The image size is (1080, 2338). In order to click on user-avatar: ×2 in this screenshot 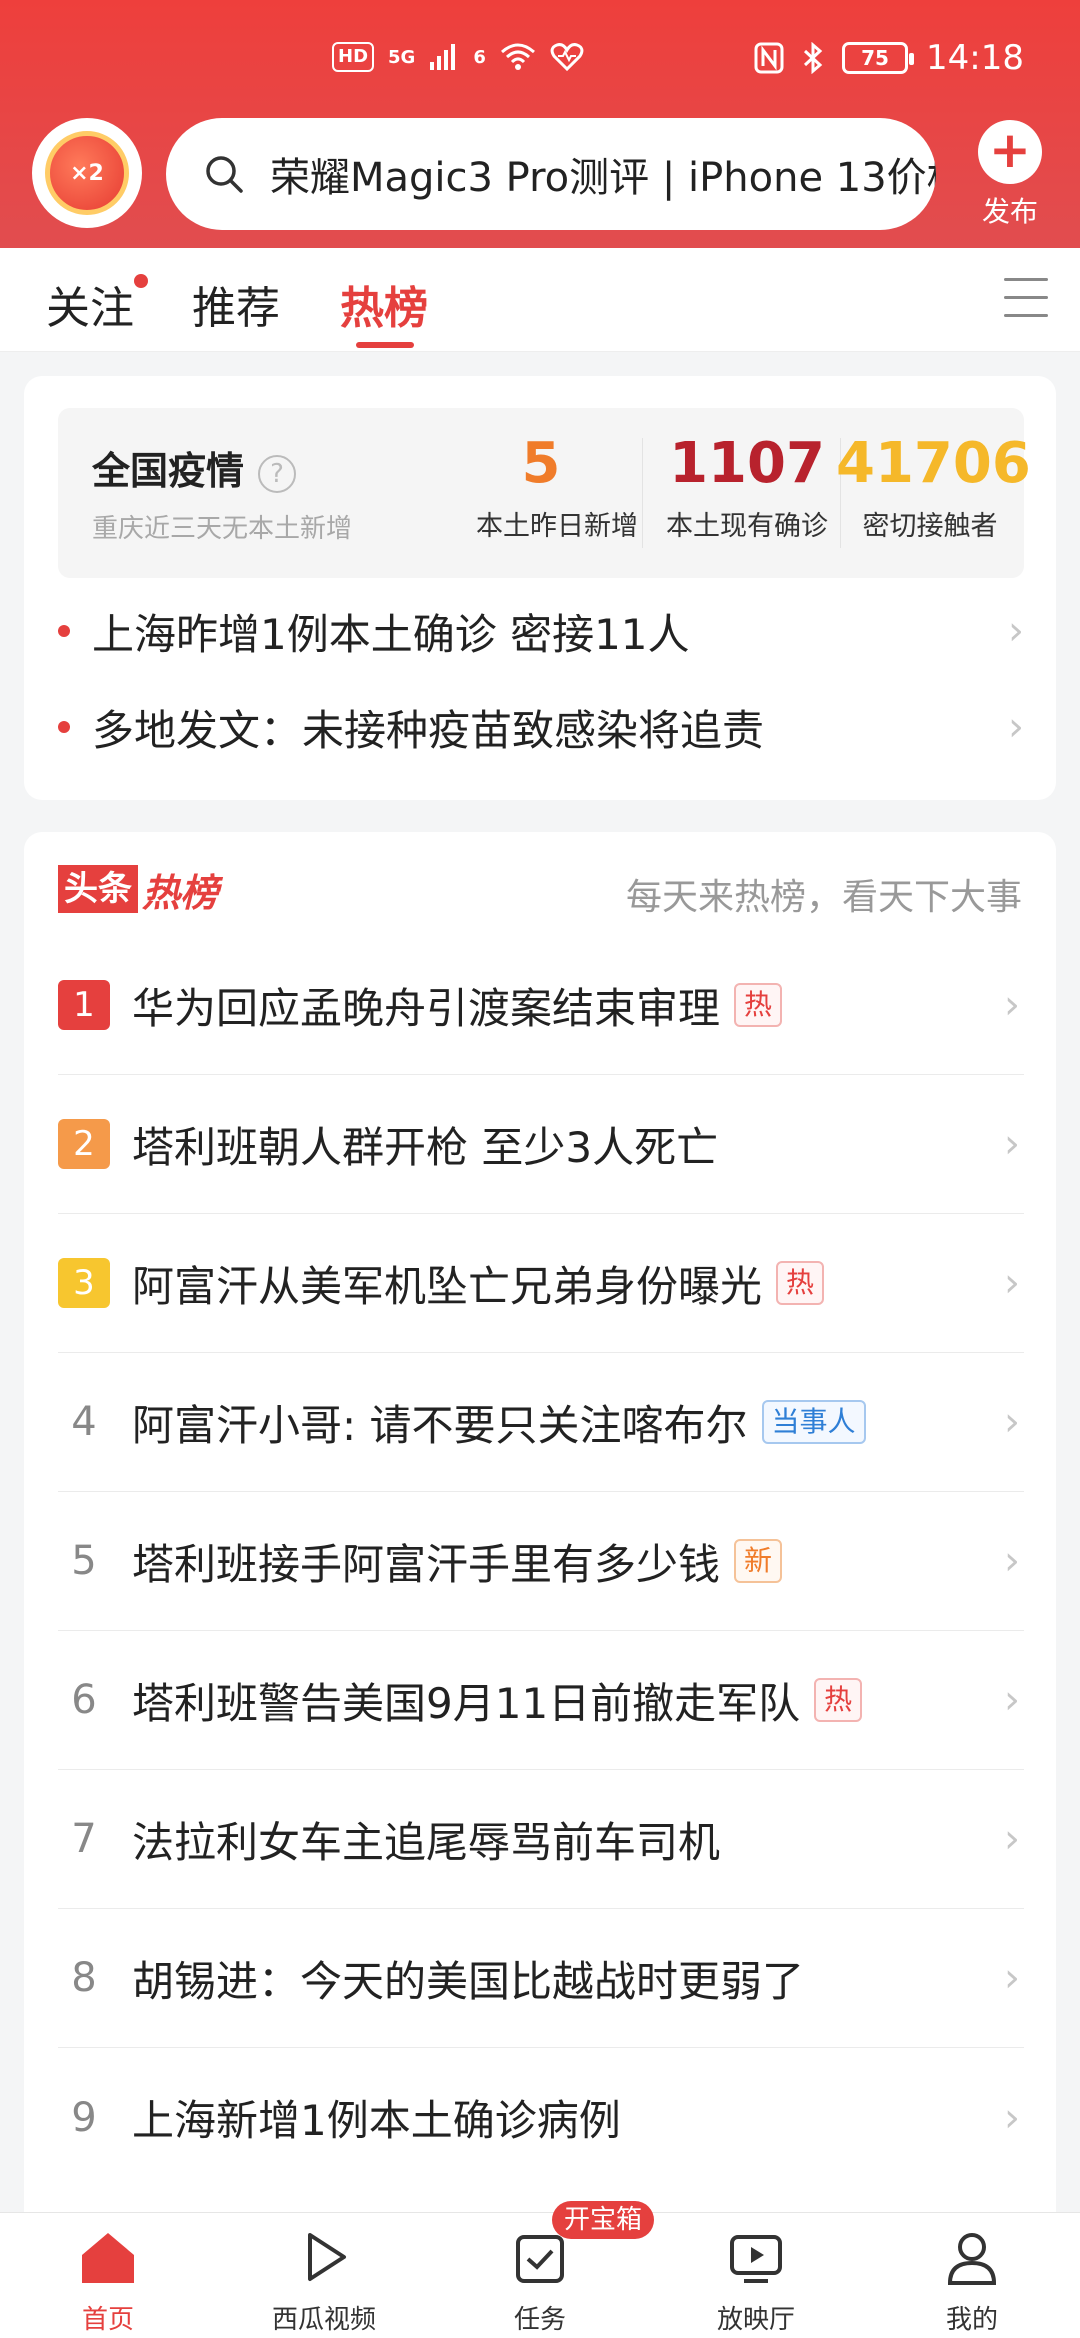, I will do `click(87, 173)`.